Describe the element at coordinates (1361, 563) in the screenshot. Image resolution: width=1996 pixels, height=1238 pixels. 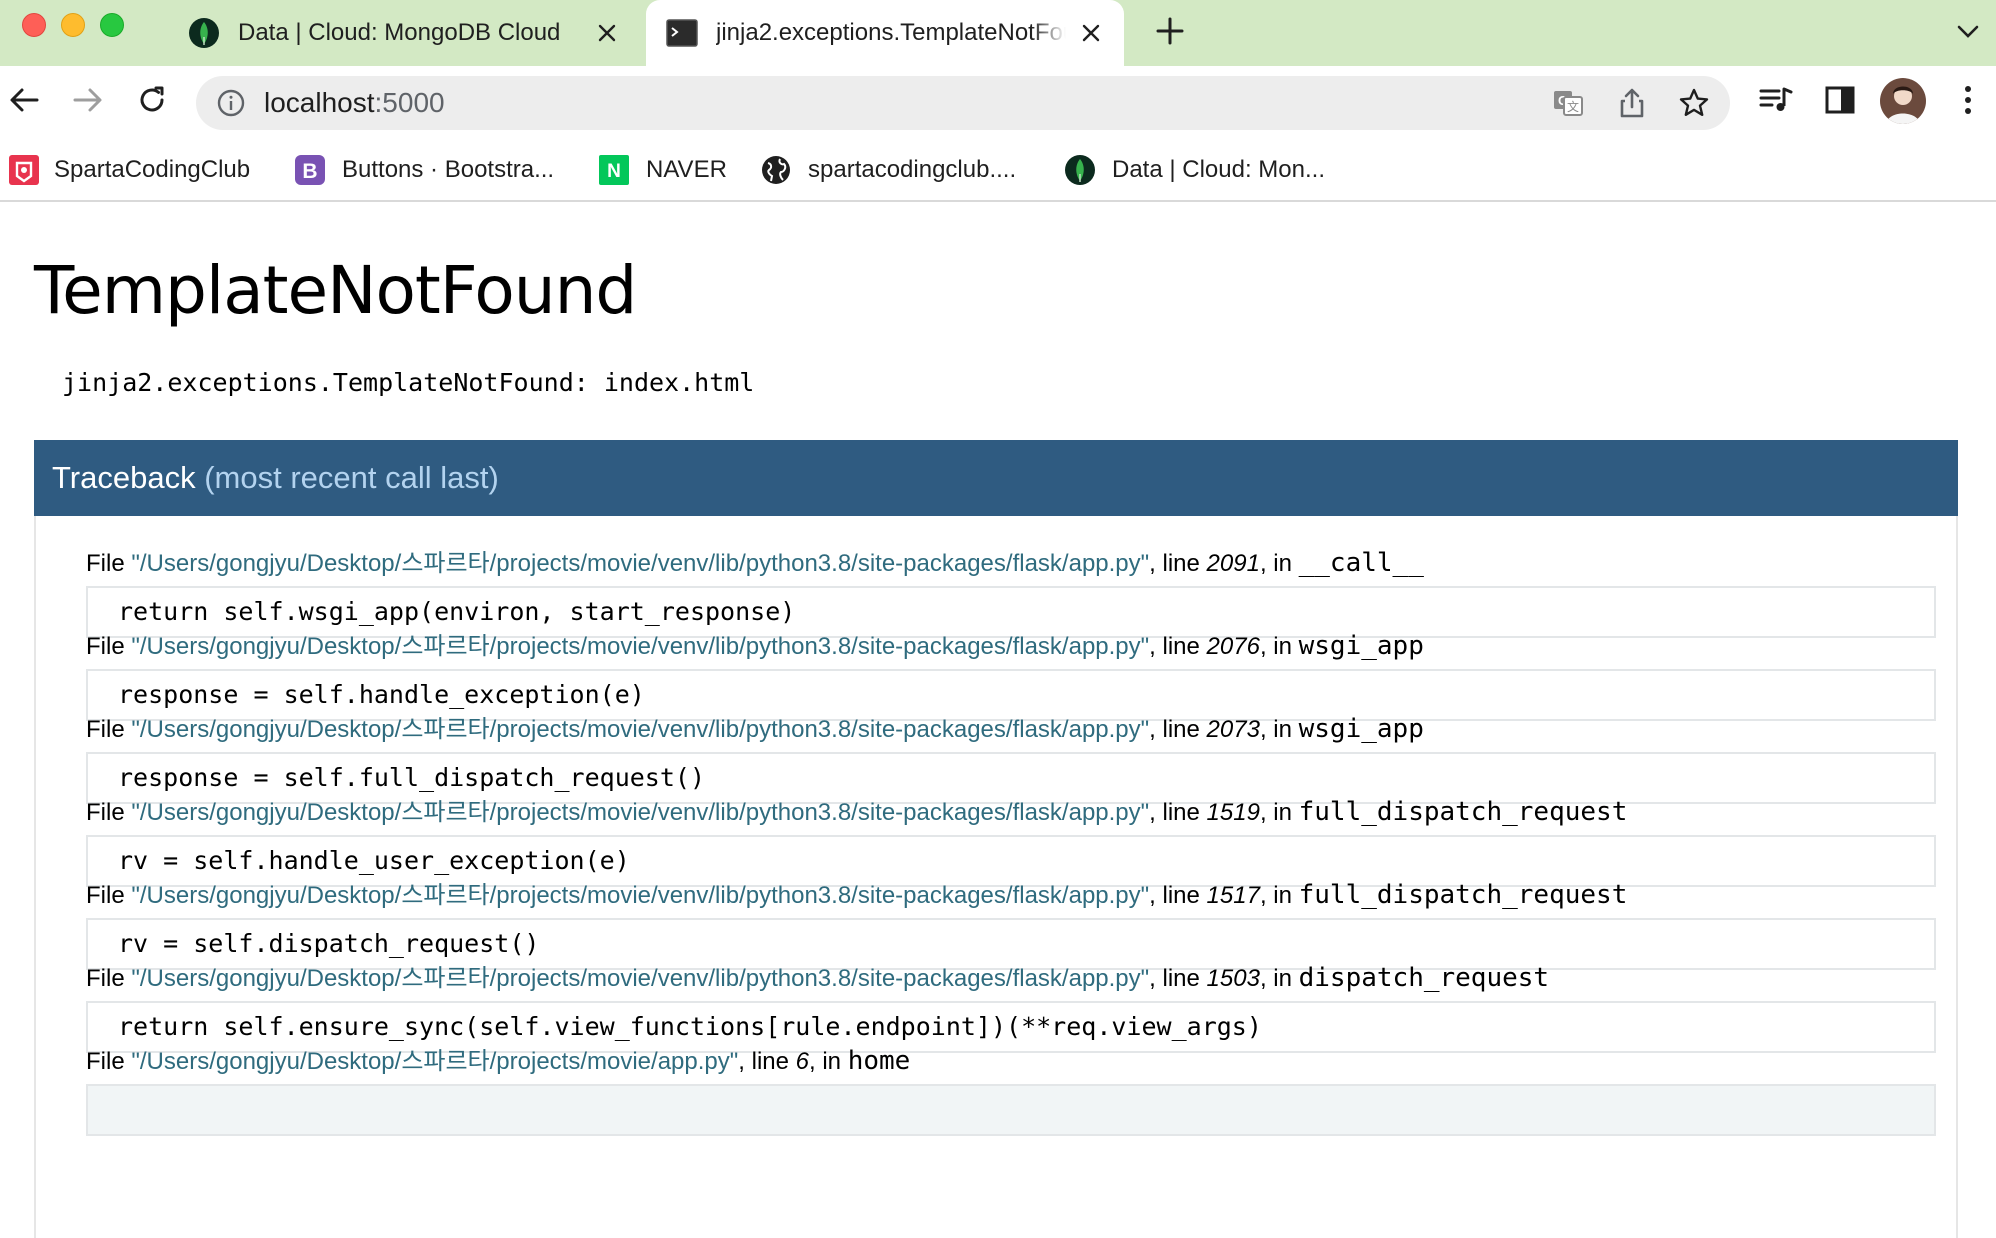
I see `frame-function: __call__` at that location.